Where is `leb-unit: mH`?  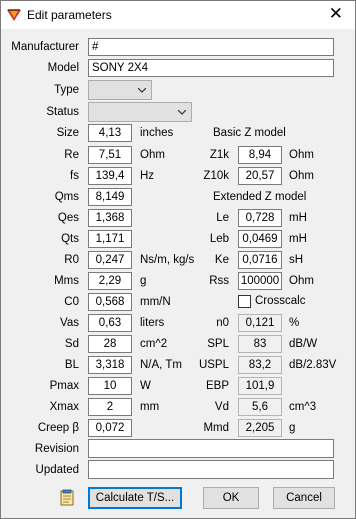 leb-unit: mH is located at coordinates (298, 239).